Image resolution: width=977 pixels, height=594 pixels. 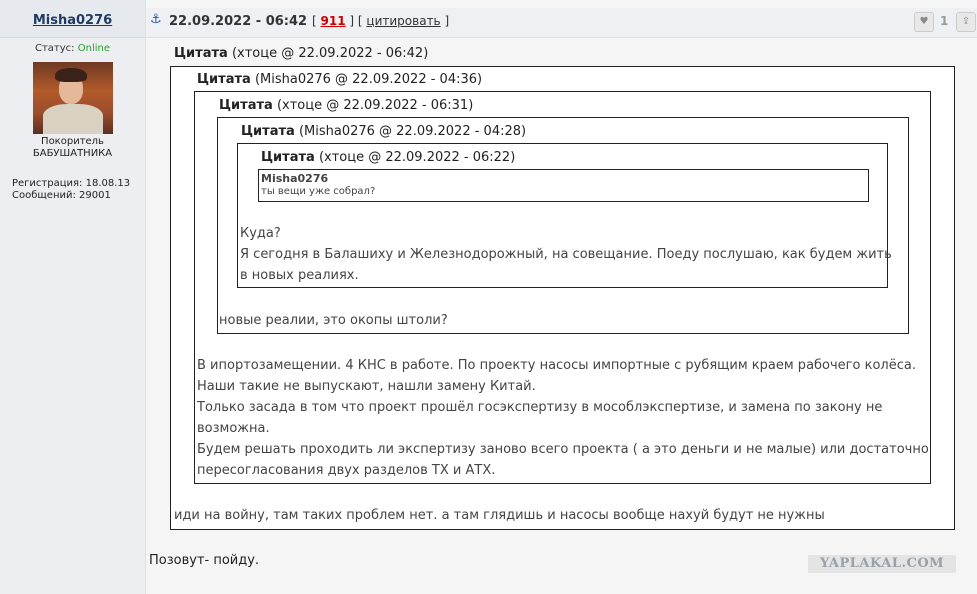 I want to click on quote-meta: (хтоце @ 22.09.2022 - 06:22), so click(x=417, y=157).